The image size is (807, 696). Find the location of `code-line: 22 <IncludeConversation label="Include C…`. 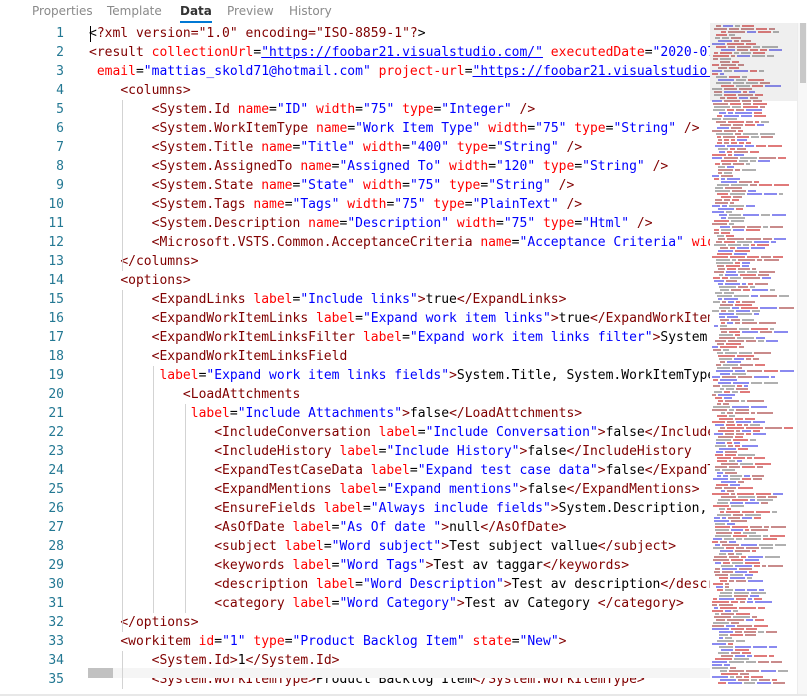

code-line: 22 <IncludeConversation label="Include C… is located at coordinates (355, 432).